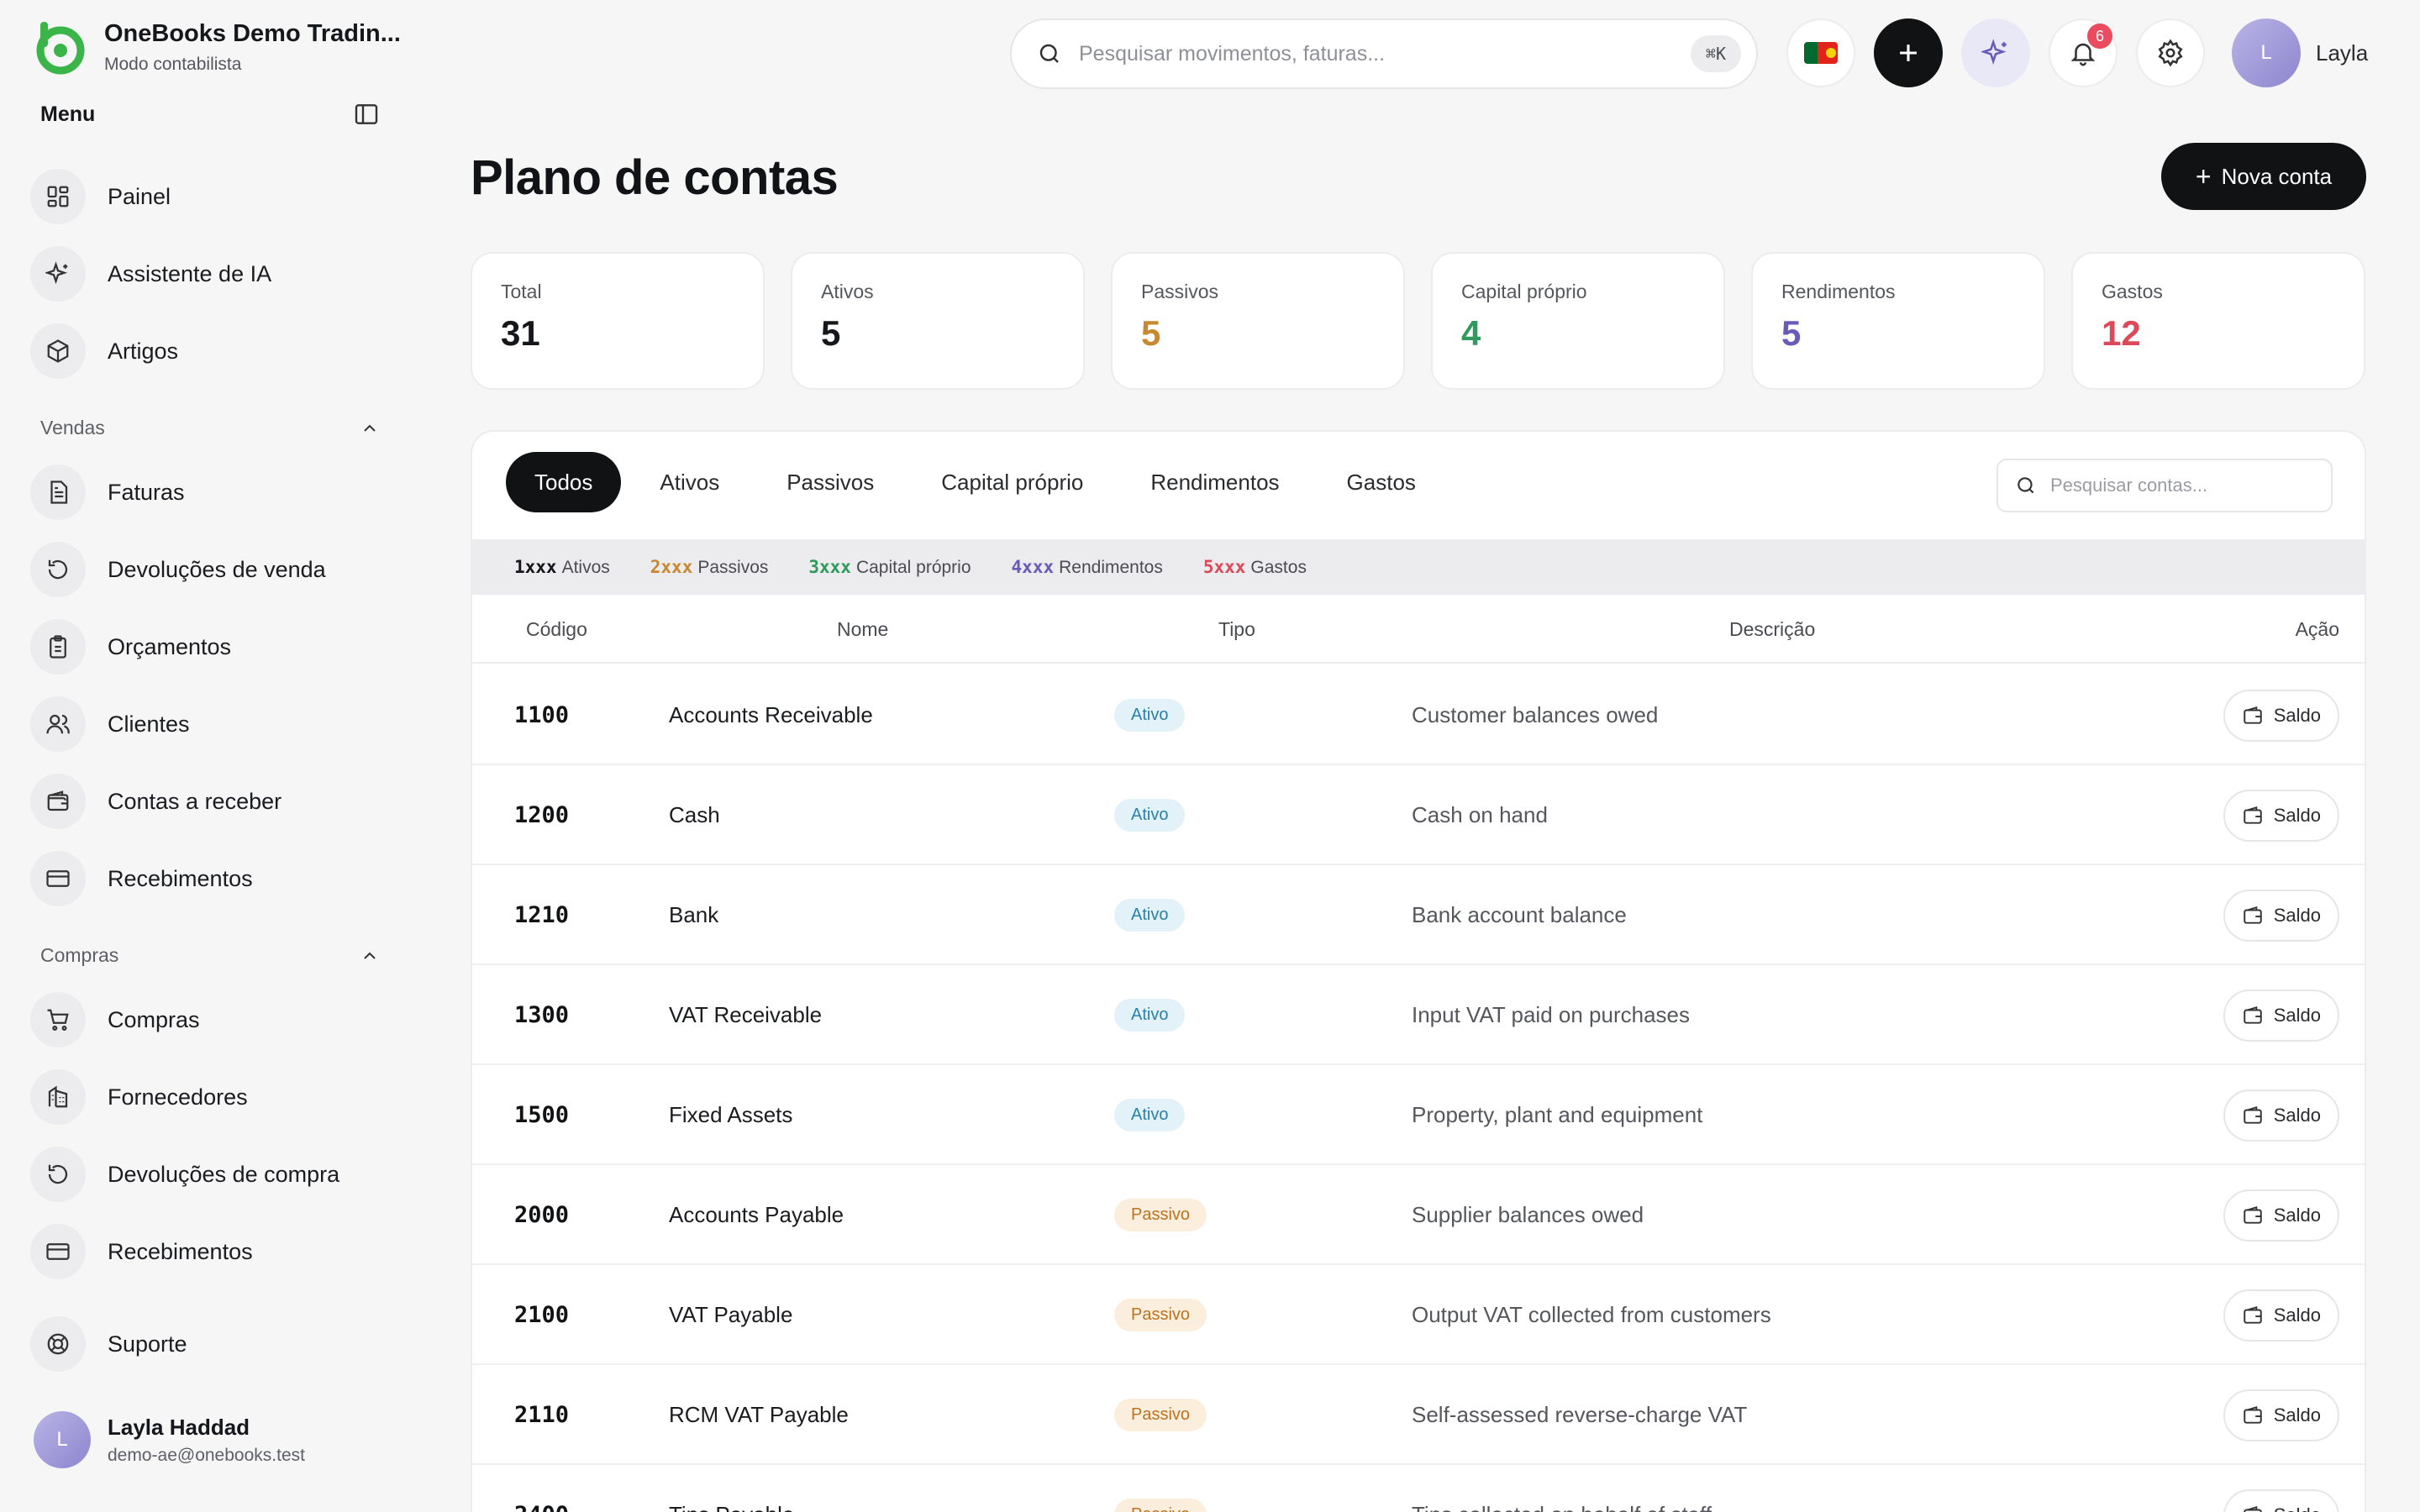  I want to click on accounts-search, so click(2164, 485).